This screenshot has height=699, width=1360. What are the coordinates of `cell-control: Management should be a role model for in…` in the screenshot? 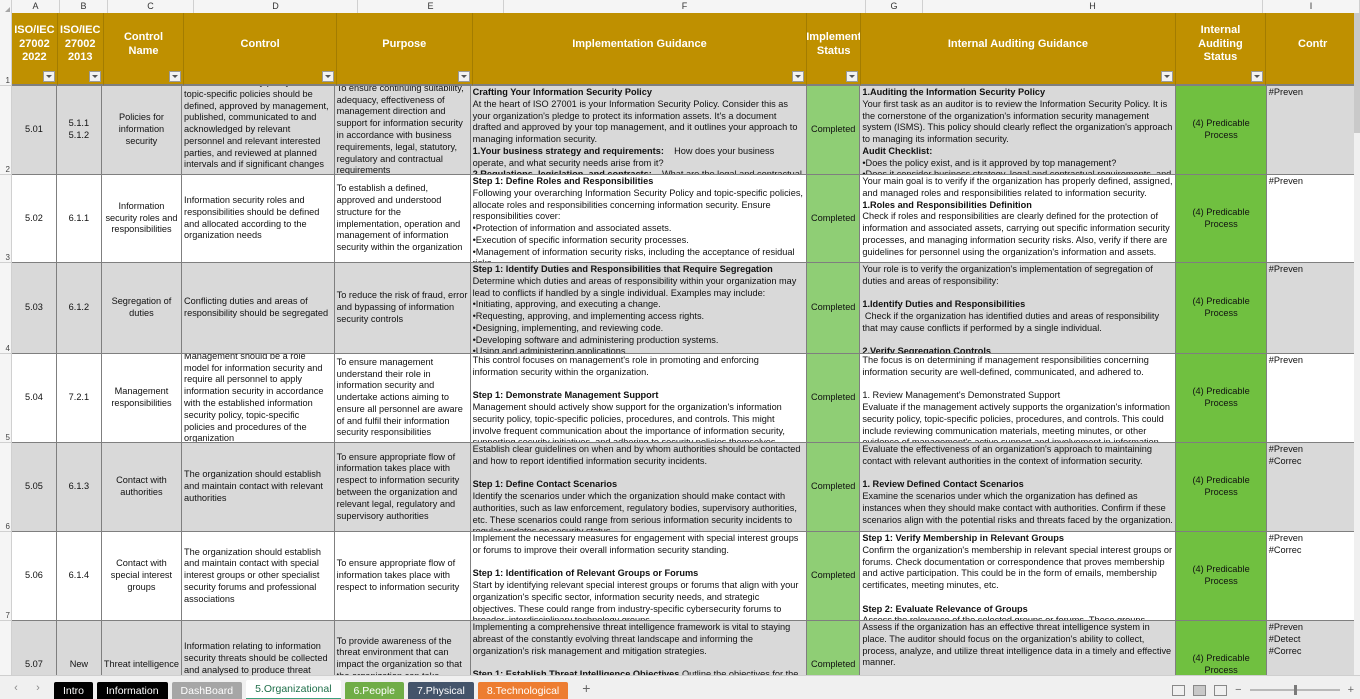 It's located at (258, 398).